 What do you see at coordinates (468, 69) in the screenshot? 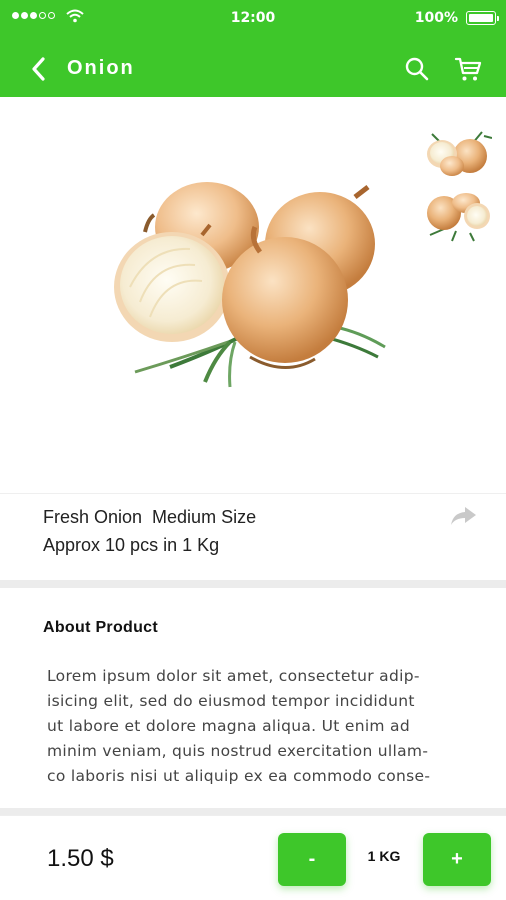
I see `cart-icon` at bounding box center [468, 69].